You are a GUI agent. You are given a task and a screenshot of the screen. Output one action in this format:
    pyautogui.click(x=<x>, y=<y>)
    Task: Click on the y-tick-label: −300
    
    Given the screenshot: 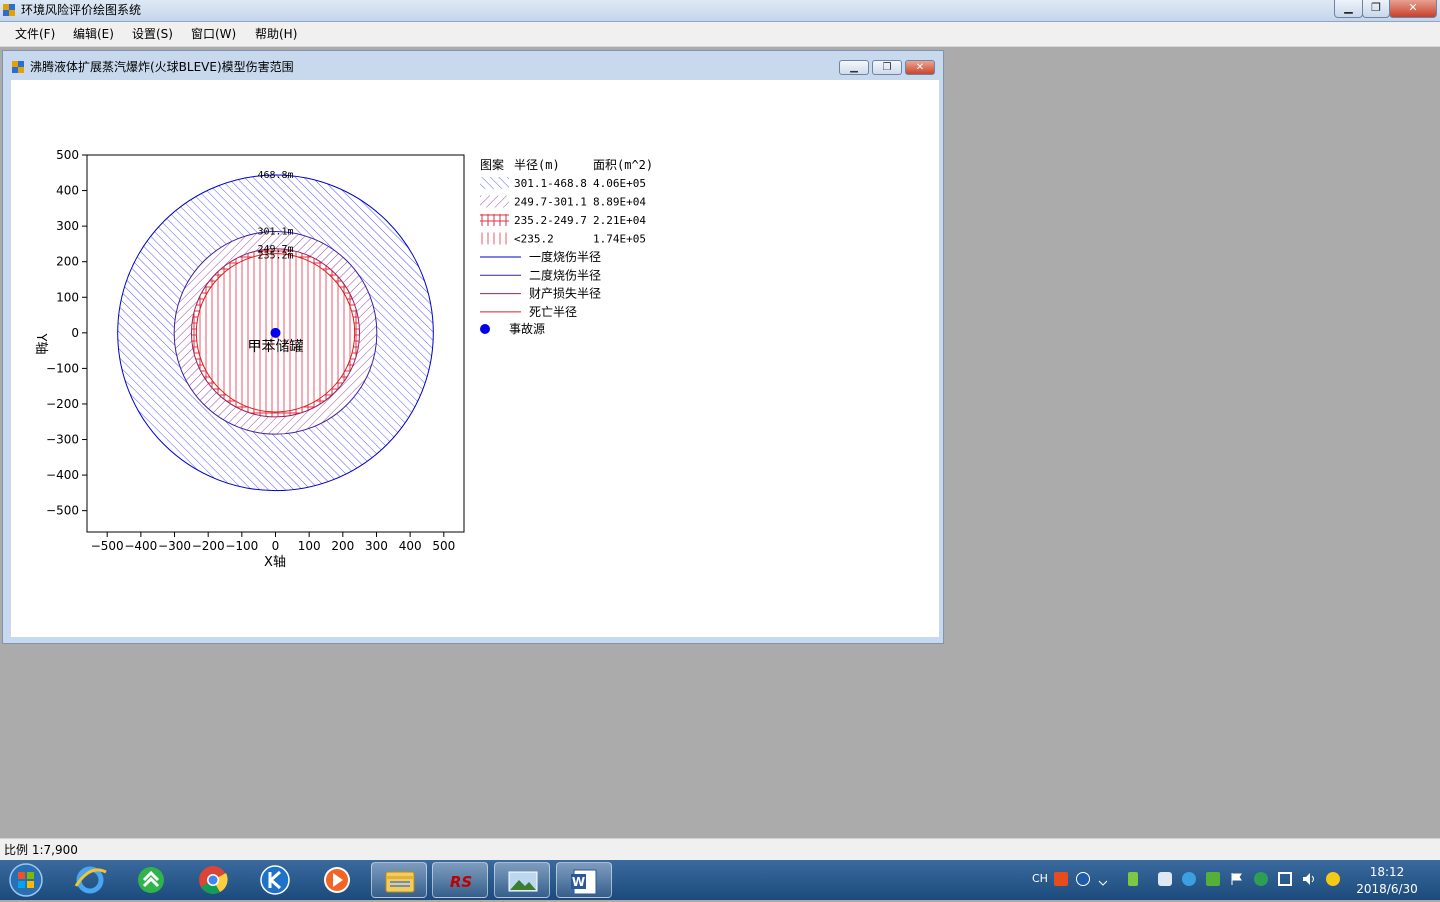 What is the action you would take?
    pyautogui.click(x=62, y=440)
    